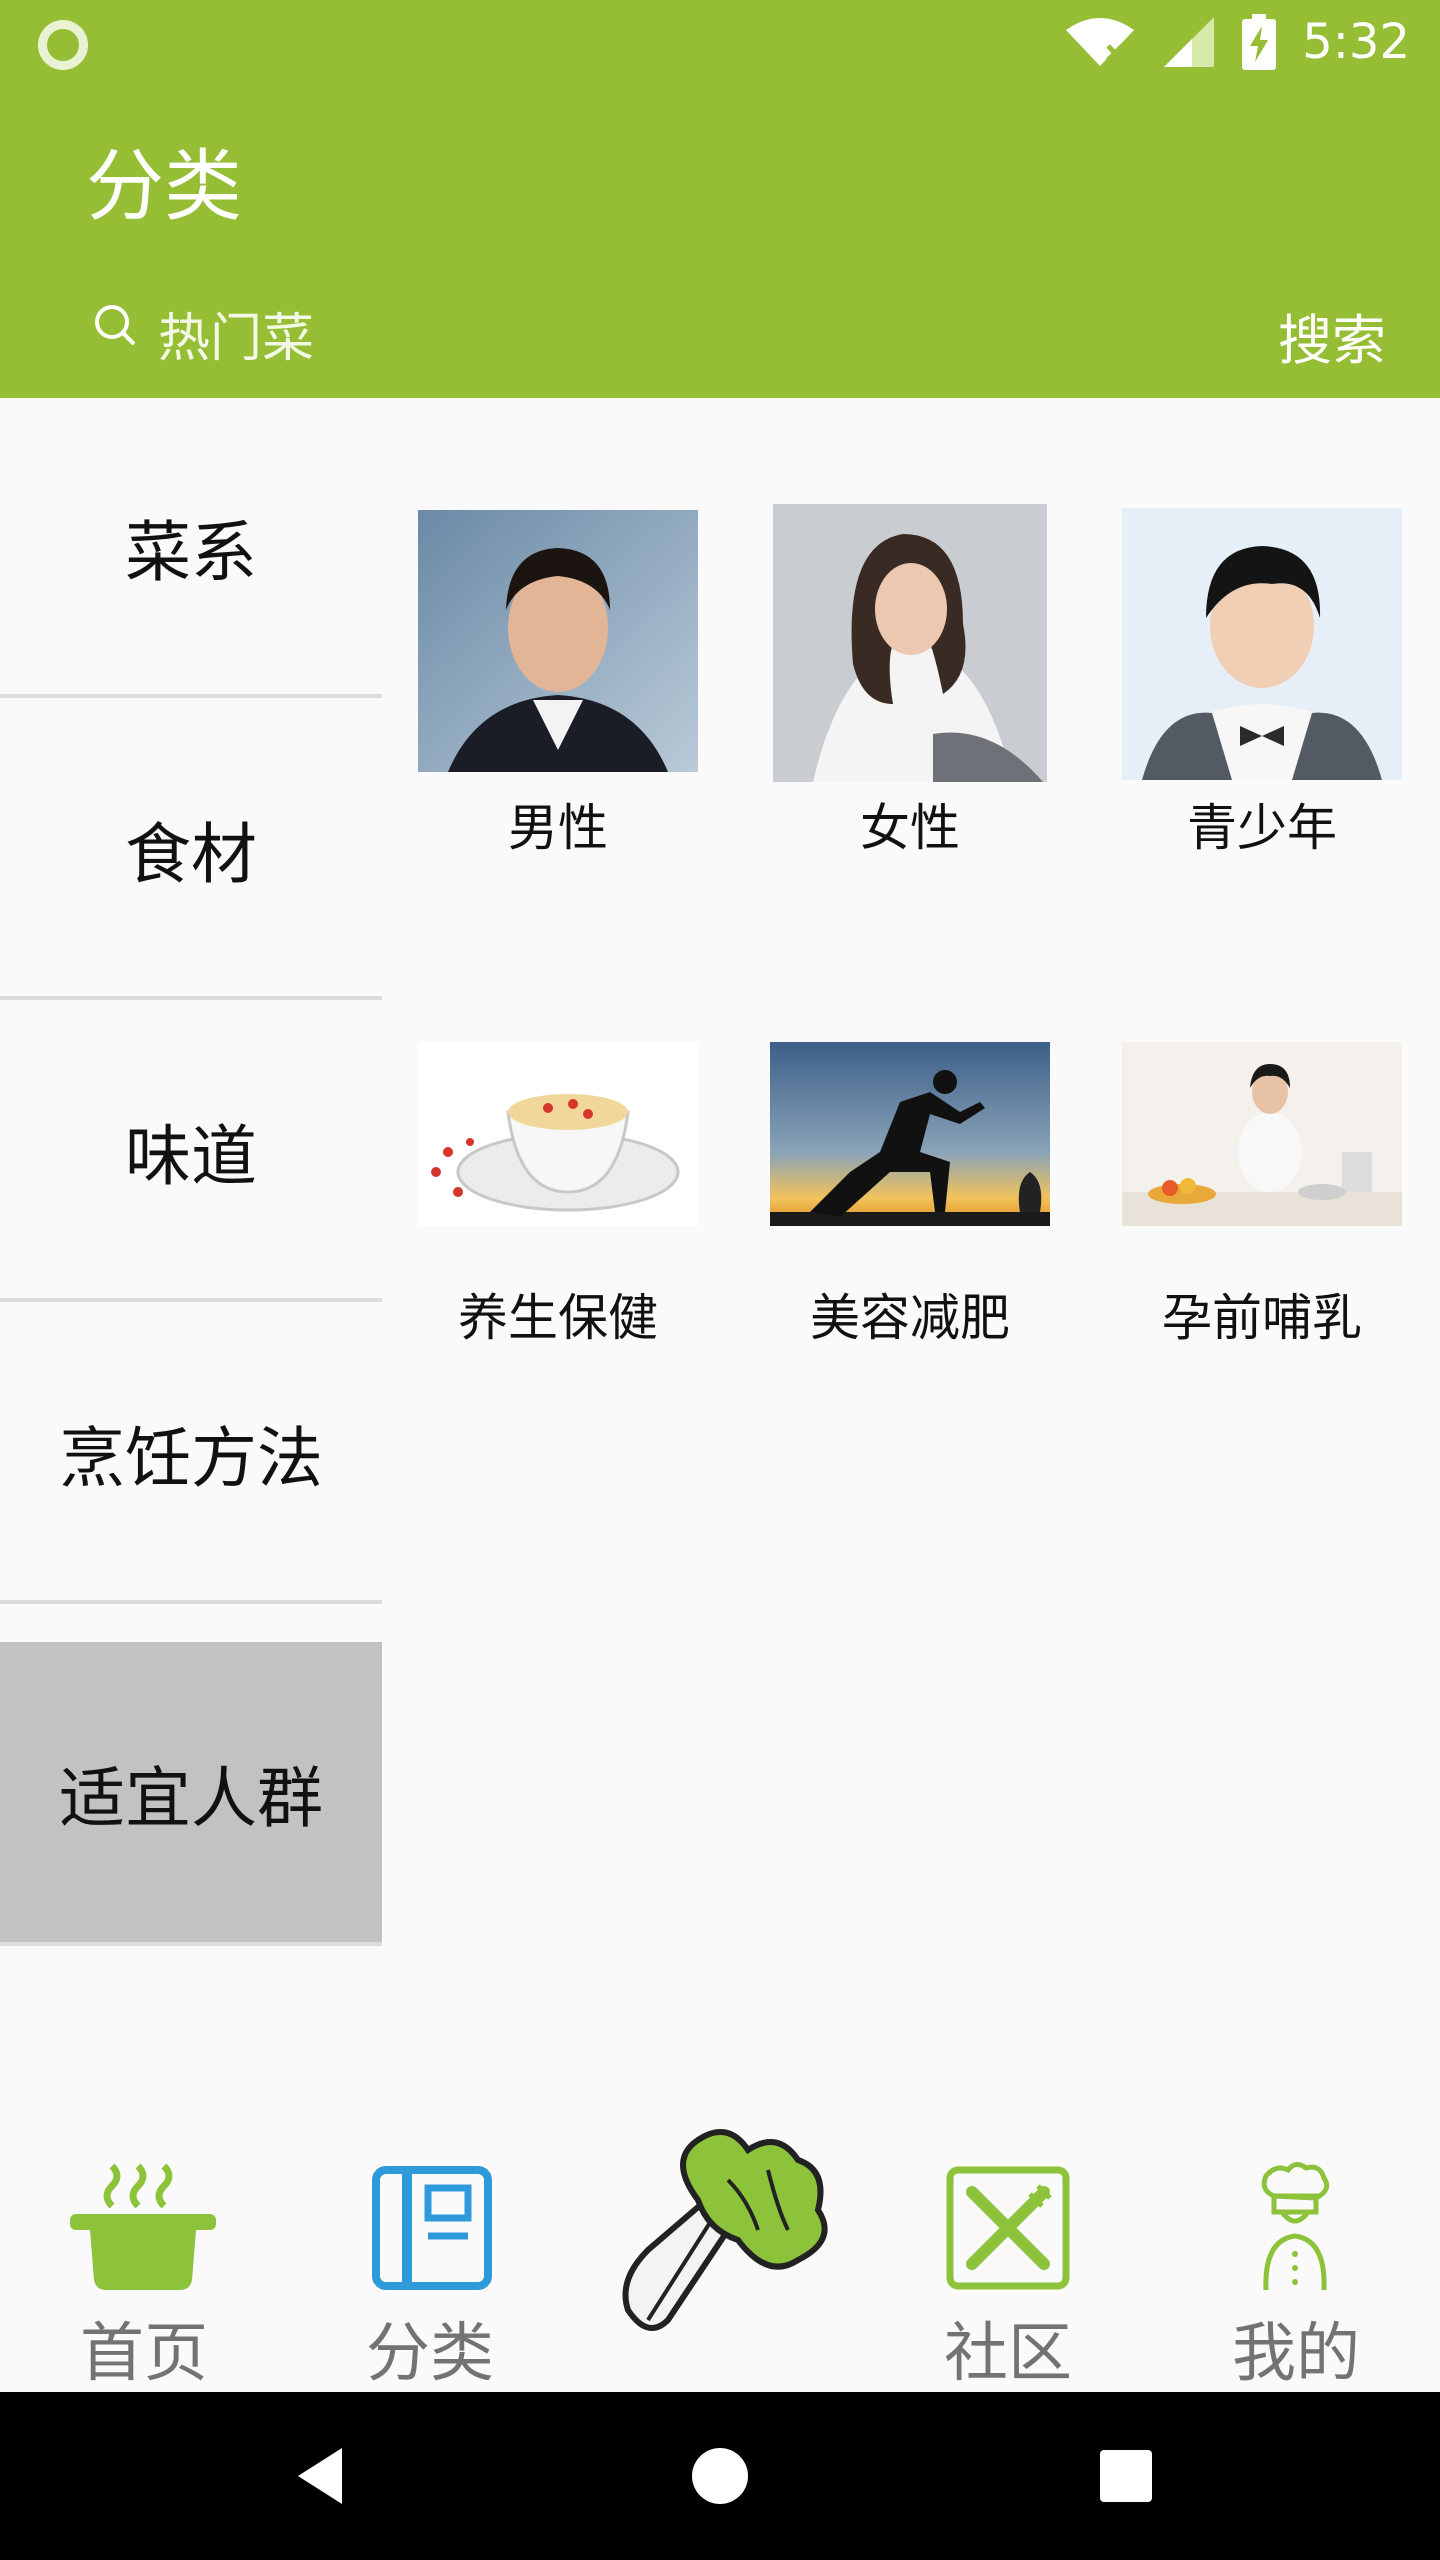 This screenshot has height=2560, width=1440. I want to click on woman-portrait-image, so click(910, 643).